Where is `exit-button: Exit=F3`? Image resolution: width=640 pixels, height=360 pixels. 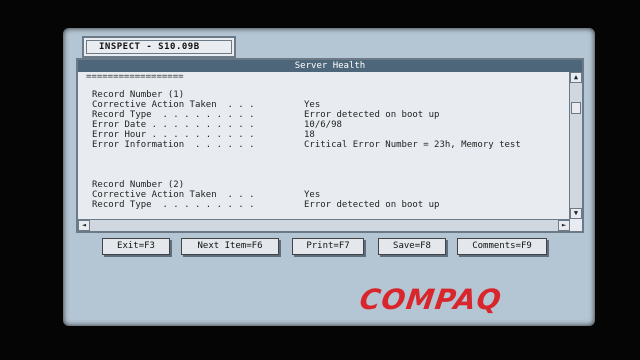 exit-button: Exit=F3 is located at coordinates (136, 246).